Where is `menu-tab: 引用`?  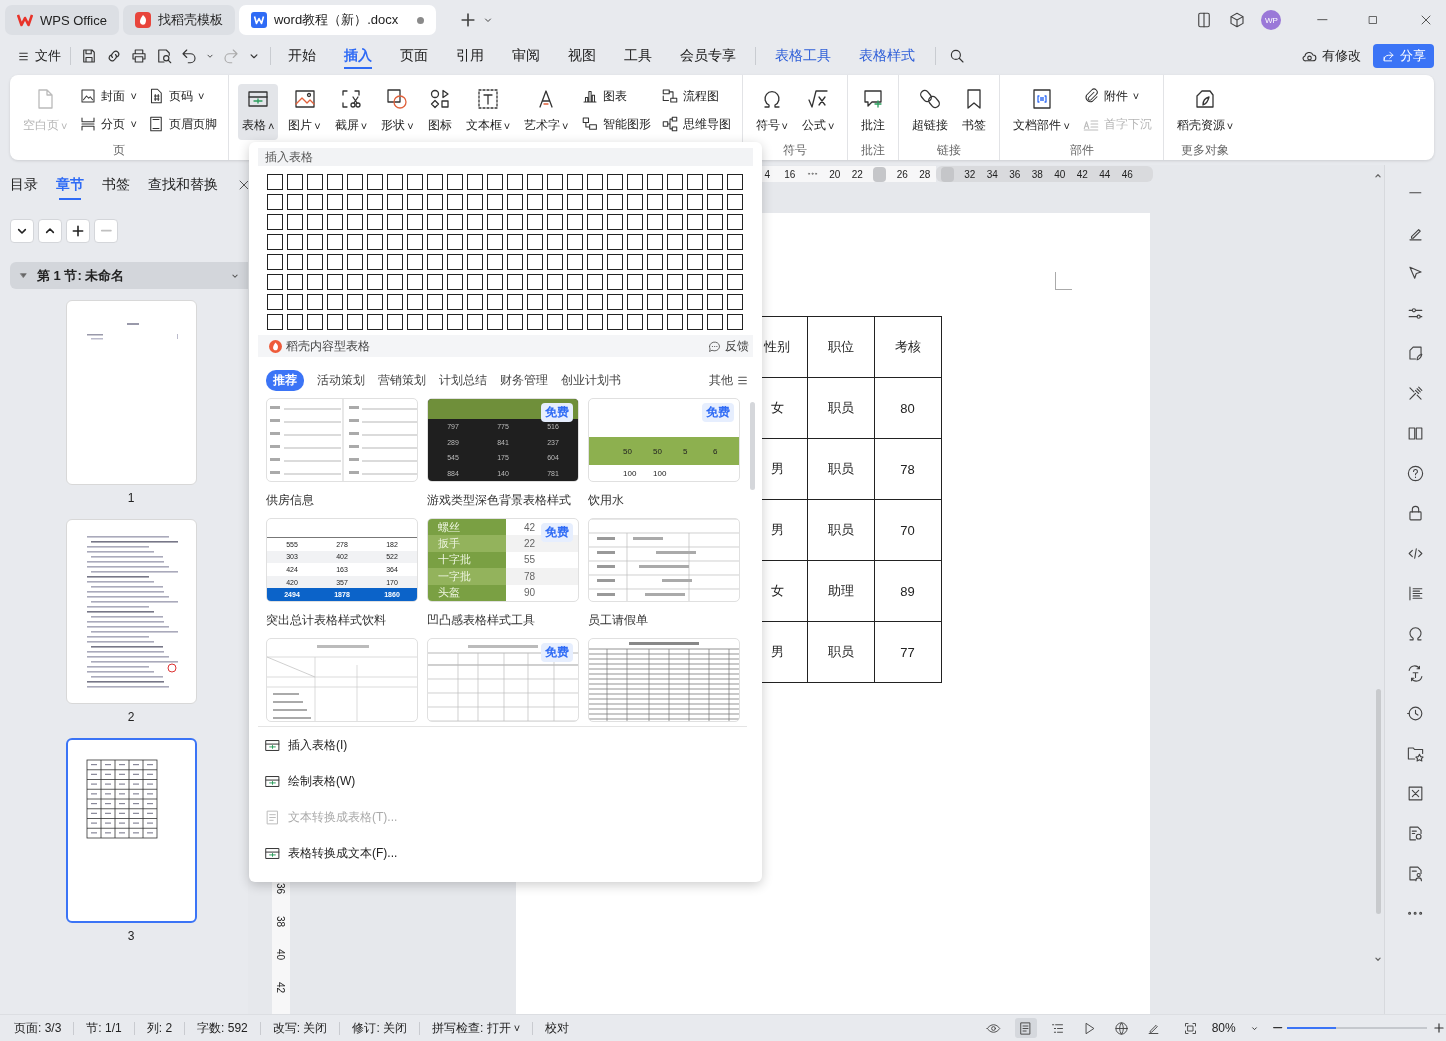
menu-tab: 引用 is located at coordinates (470, 56).